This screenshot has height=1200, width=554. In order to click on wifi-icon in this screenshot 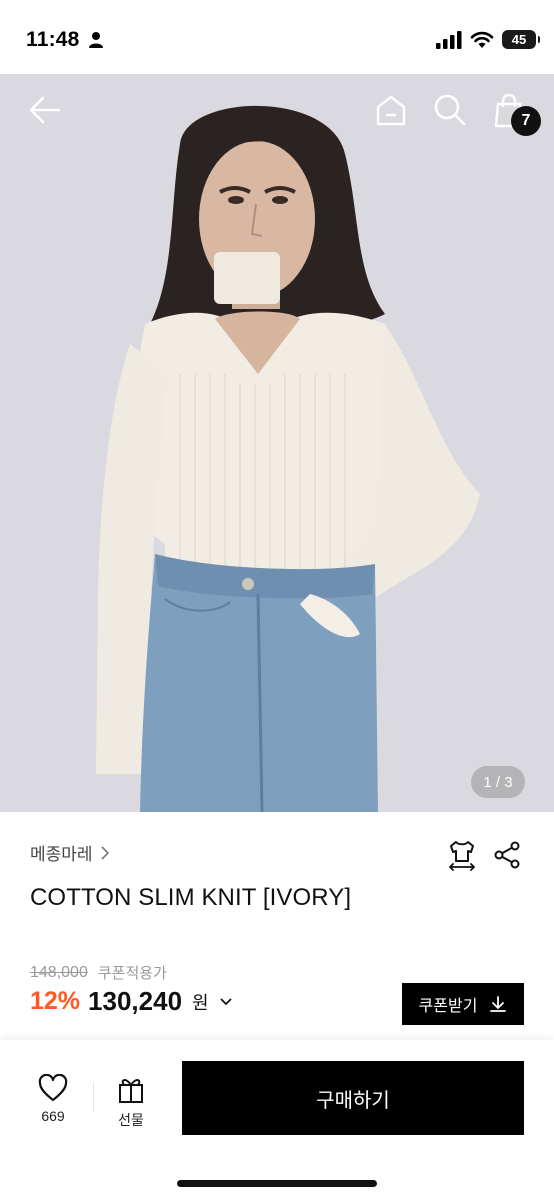, I will do `click(482, 39)`.